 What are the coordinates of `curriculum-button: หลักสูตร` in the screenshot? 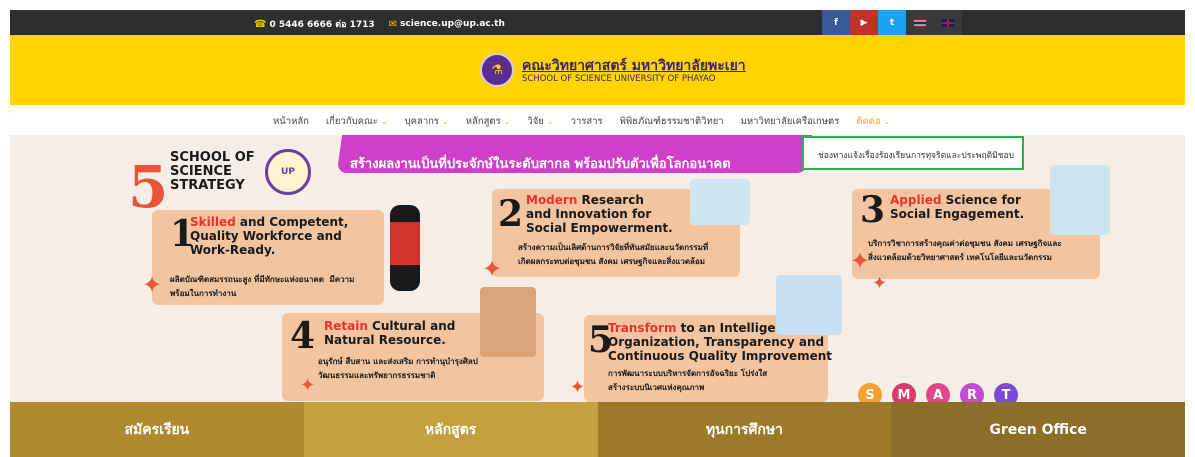 It's located at (450, 429).